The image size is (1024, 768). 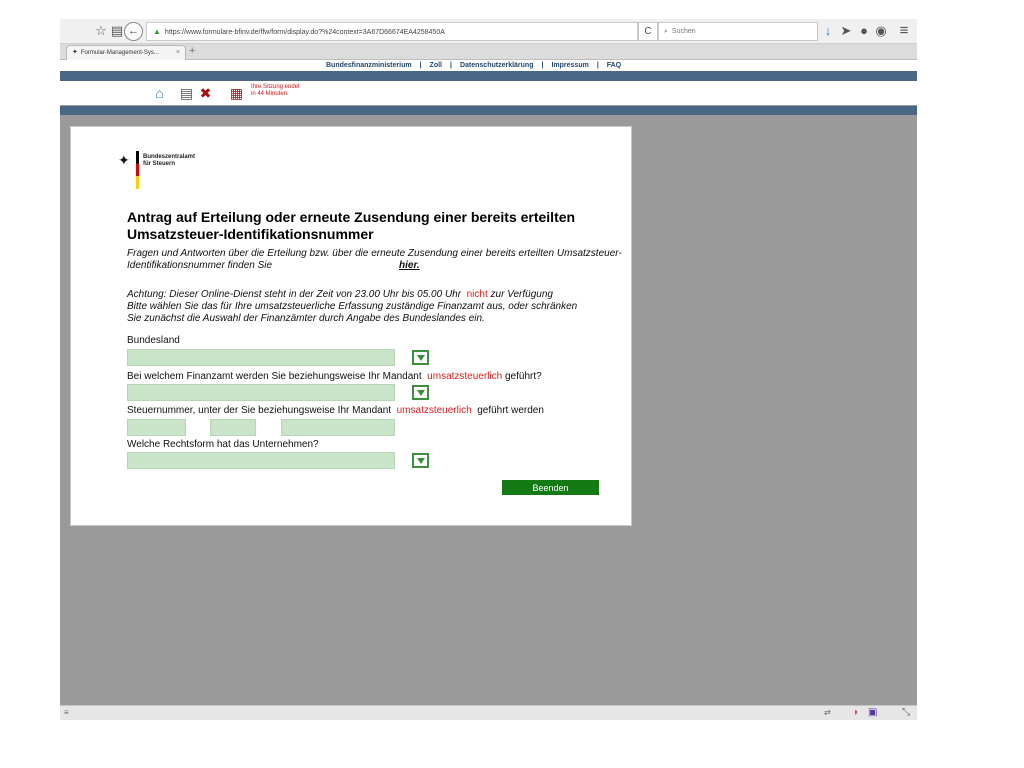 I want to click on eagle-favicon-icon: ✦, so click(x=75, y=52).